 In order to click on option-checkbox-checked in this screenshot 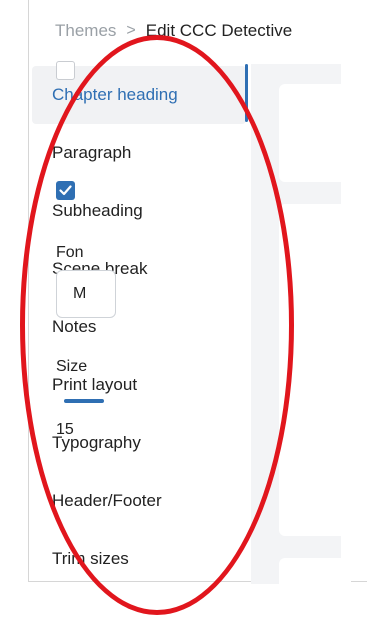, I will do `click(65, 190)`.